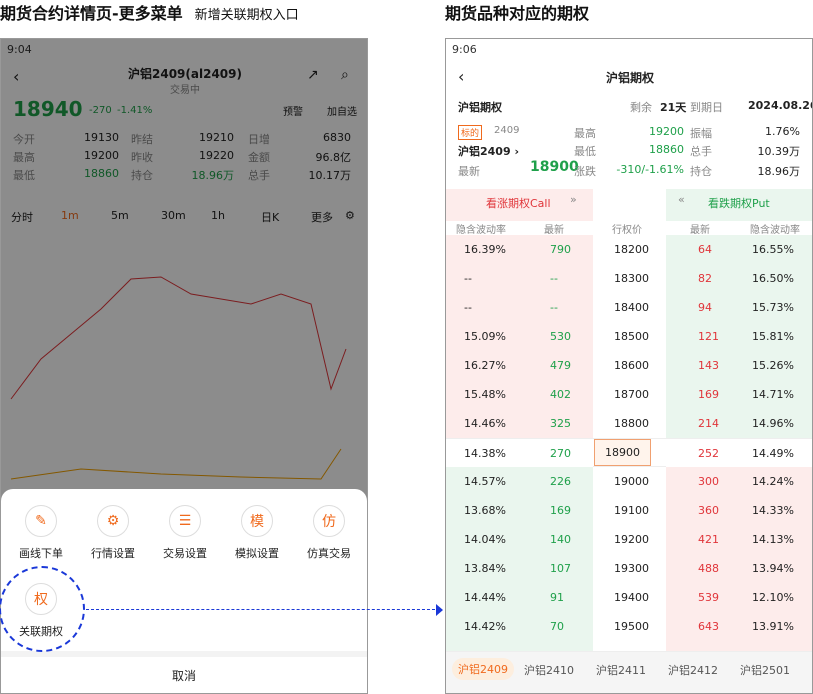  What do you see at coordinates (631, 423) in the screenshot?
I see `strike: 18800` at bounding box center [631, 423].